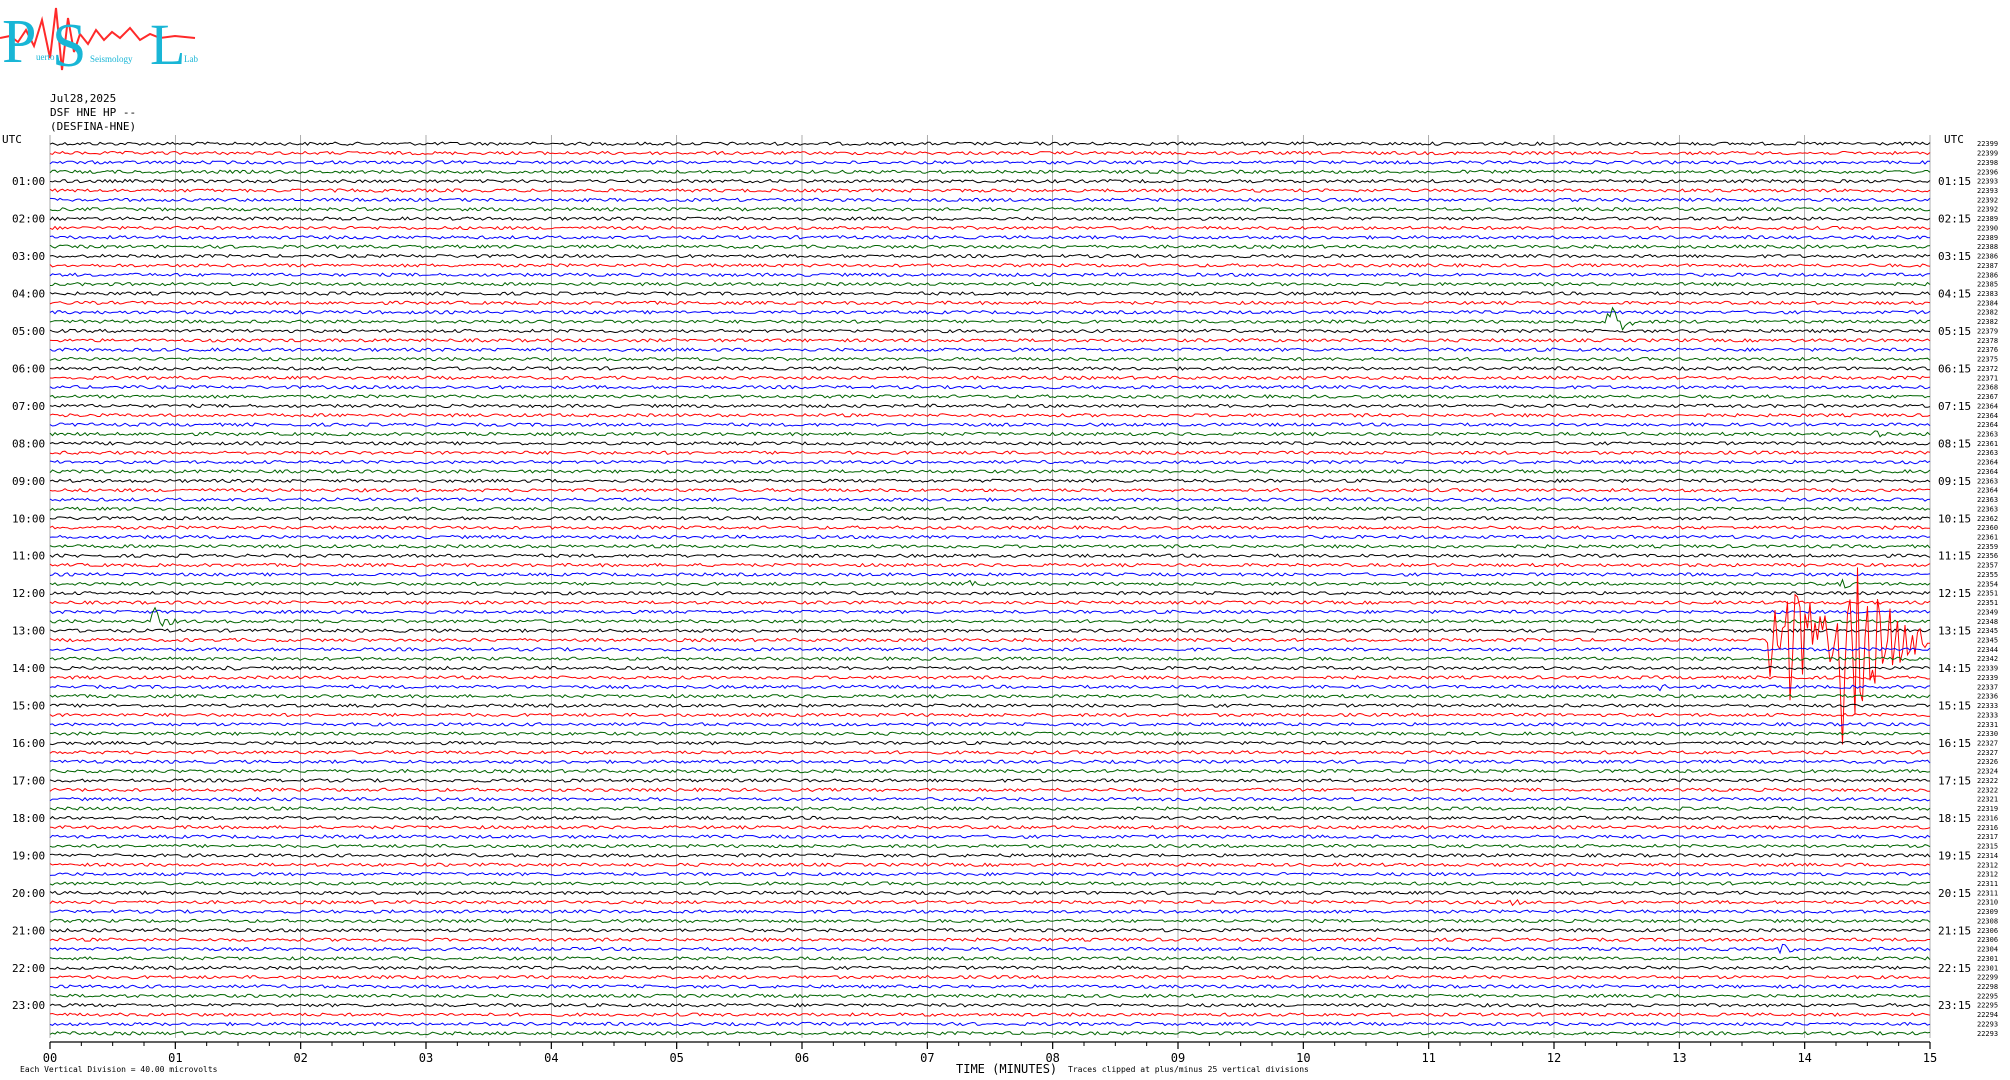  Describe the element at coordinates (1930, 1058) in the screenshot. I see `x-tick-label: 15` at that location.